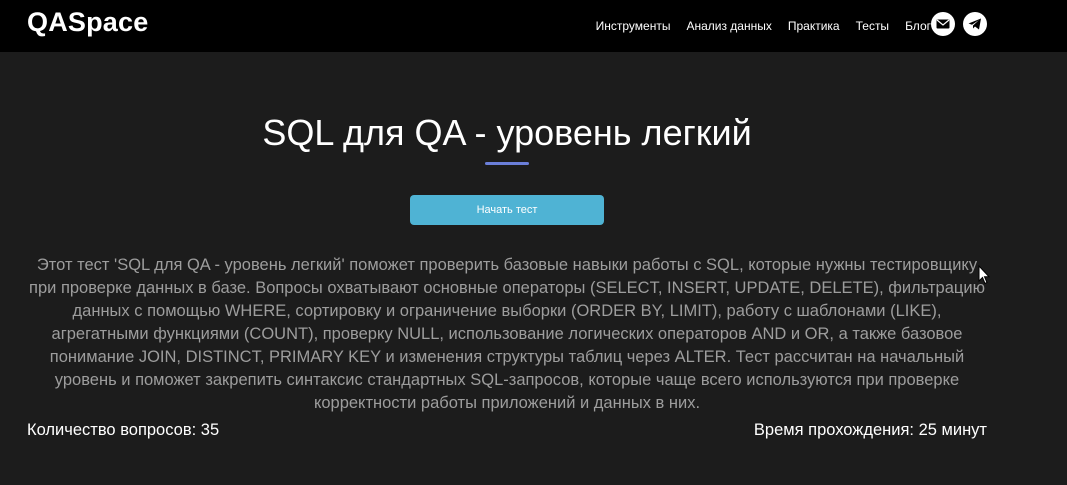 This screenshot has height=485, width=1067. Describe the element at coordinates (870, 430) in the screenshot. I see `test-duration: Время прохождения: 25 минут` at that location.